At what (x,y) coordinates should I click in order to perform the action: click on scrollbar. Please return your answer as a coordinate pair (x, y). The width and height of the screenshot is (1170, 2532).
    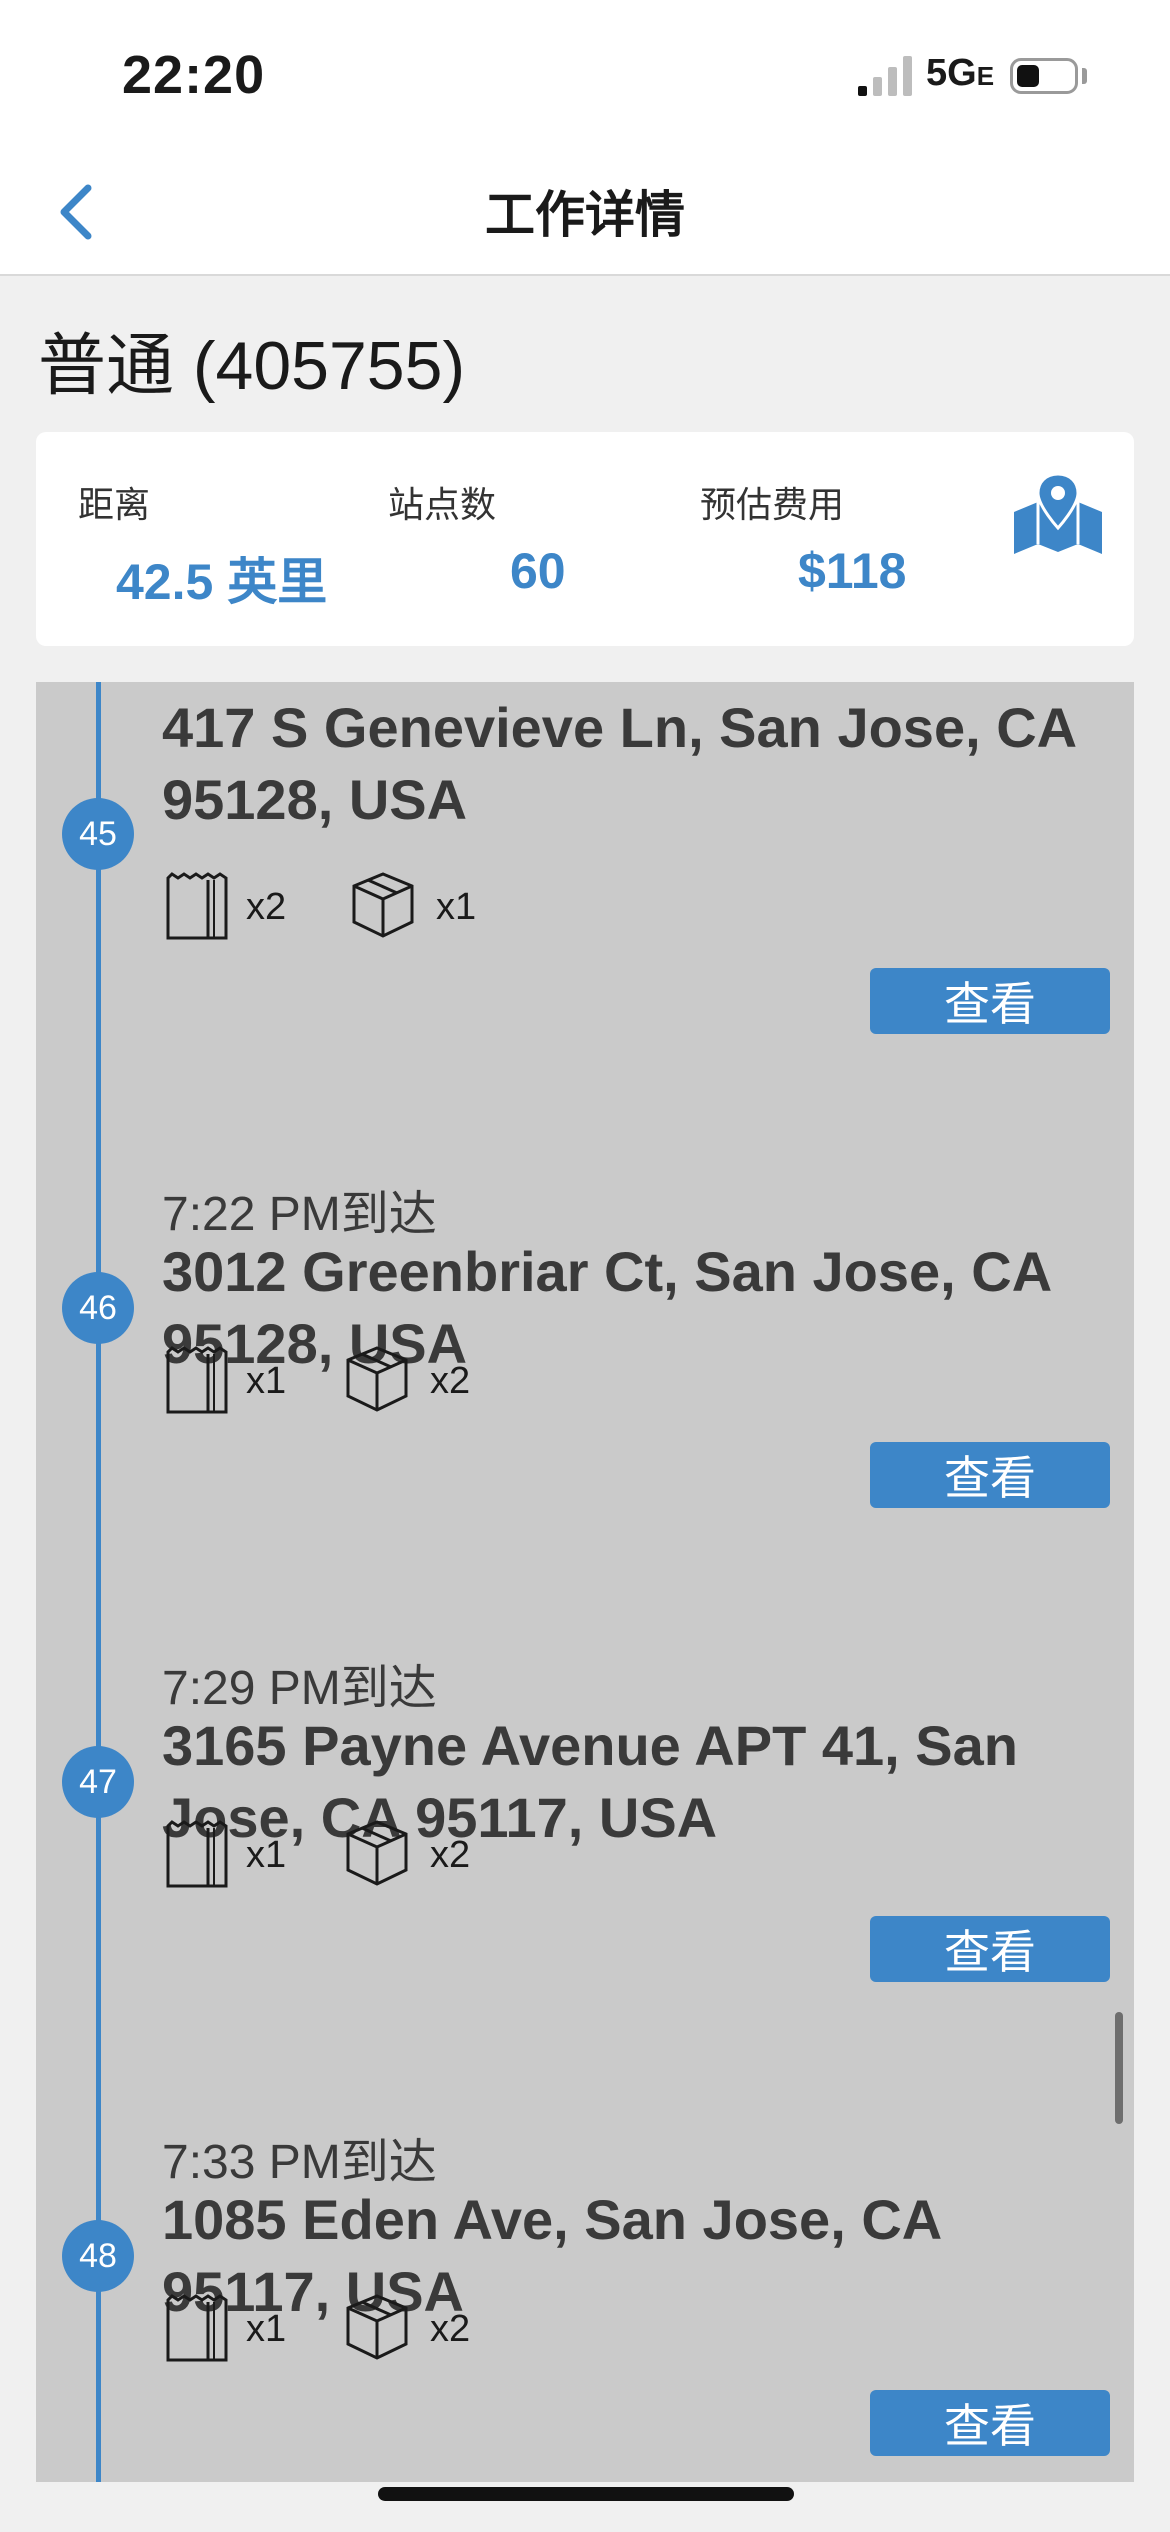
    Looking at the image, I should click on (1119, 2068).